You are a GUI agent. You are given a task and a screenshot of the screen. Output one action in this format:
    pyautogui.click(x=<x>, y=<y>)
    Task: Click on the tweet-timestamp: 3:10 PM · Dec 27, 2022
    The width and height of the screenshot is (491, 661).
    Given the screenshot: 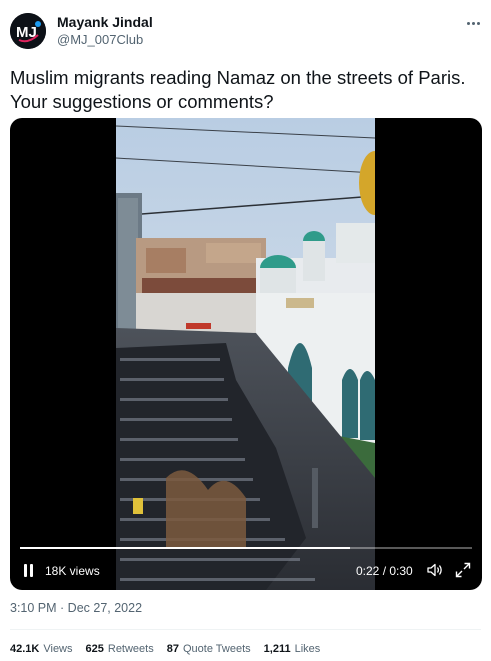 What is the action you would take?
    pyautogui.click(x=76, y=608)
    